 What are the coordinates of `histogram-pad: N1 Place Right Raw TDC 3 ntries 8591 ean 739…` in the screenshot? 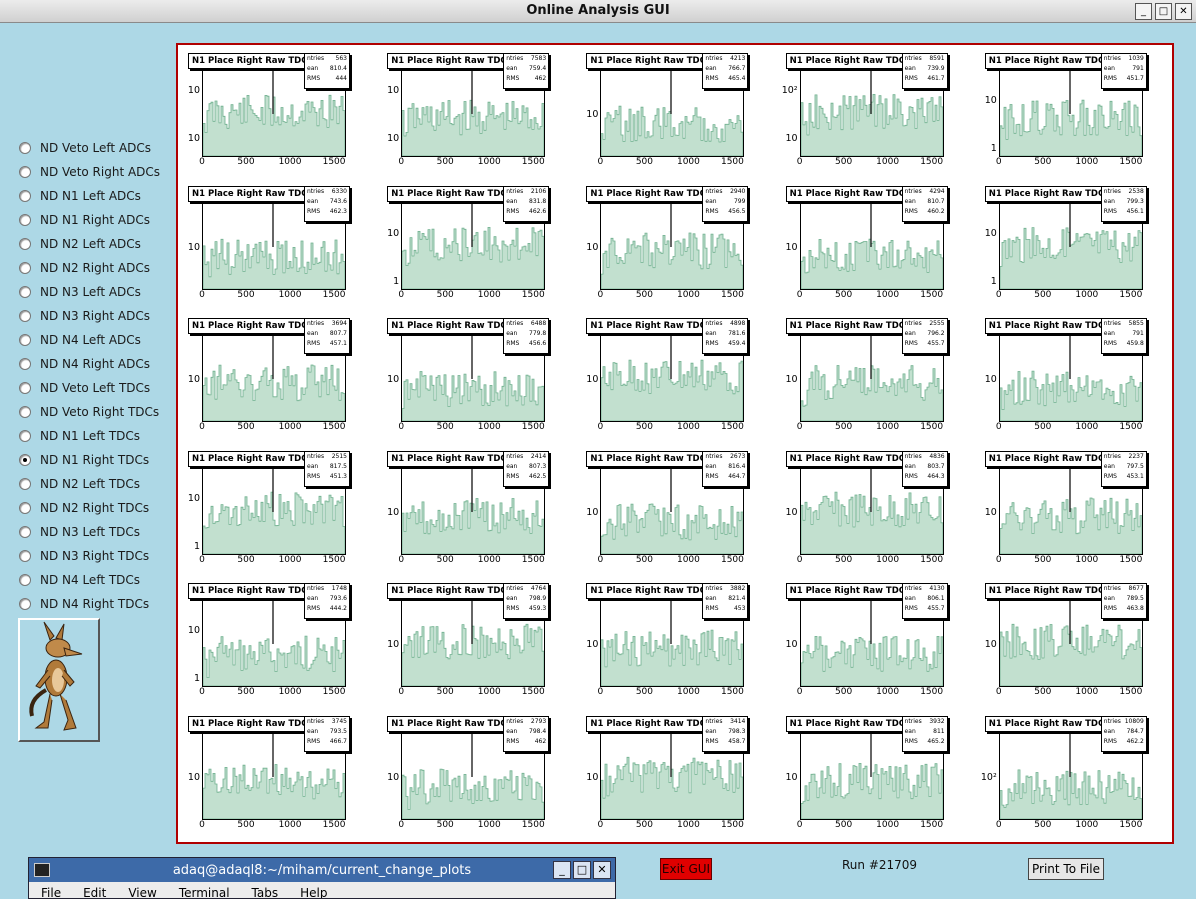 It's located at (875, 111).